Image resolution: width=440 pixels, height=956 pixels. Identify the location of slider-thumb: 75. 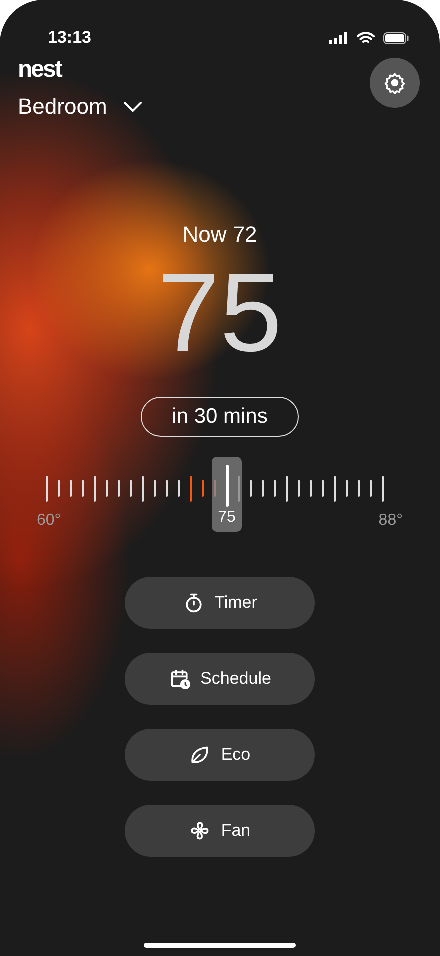
(227, 494).